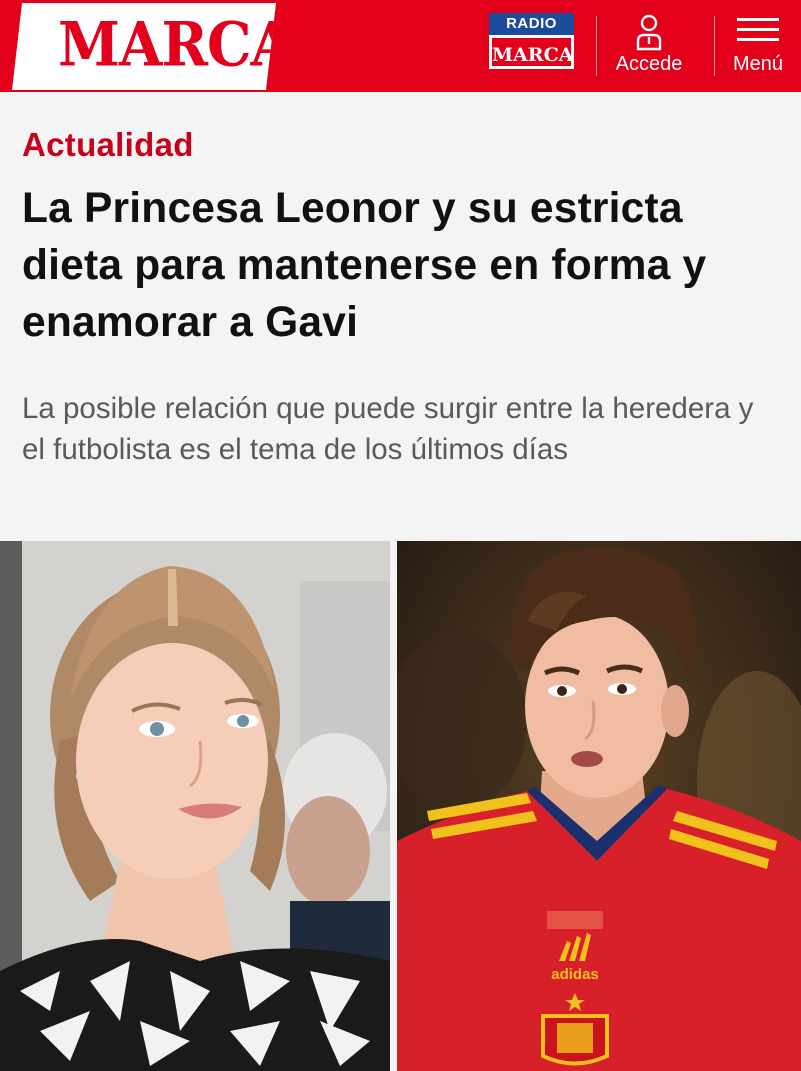  What do you see at coordinates (649, 32) in the screenshot?
I see `user-icon` at bounding box center [649, 32].